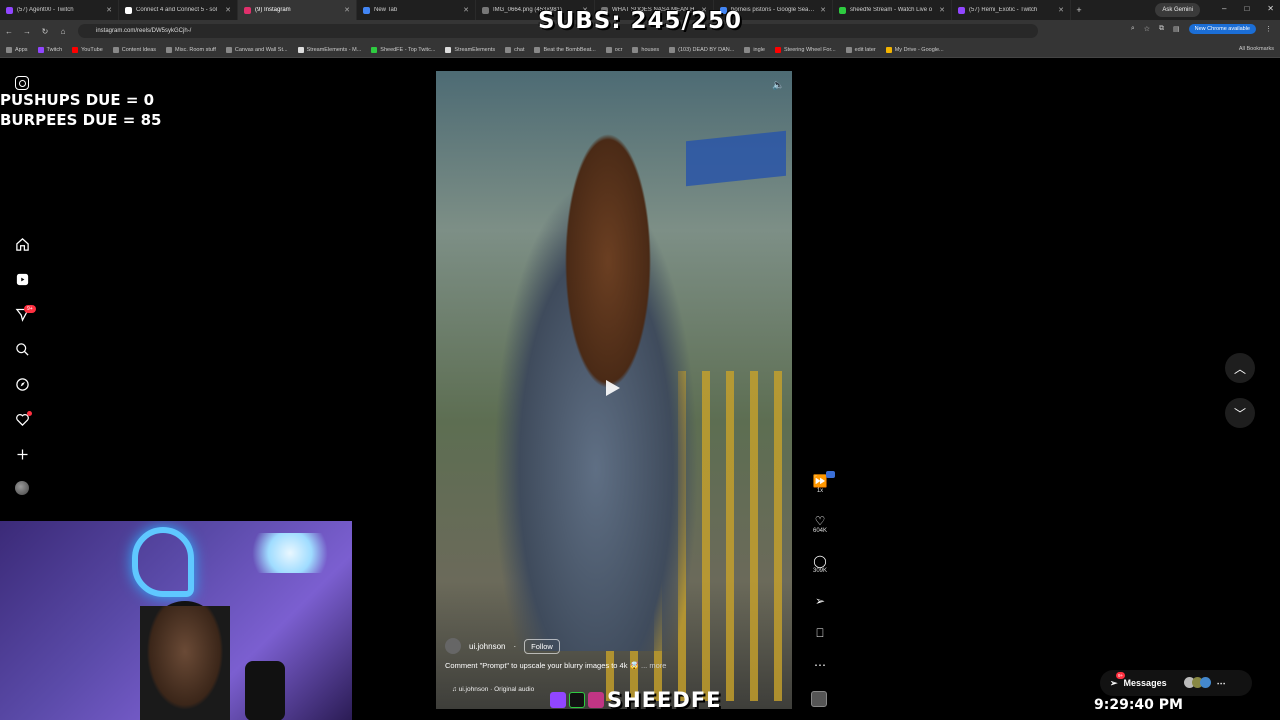 This screenshot has width=1280, height=720. Describe the element at coordinates (1222, 29) in the screenshot. I see `update-button: New Chrome available` at that location.